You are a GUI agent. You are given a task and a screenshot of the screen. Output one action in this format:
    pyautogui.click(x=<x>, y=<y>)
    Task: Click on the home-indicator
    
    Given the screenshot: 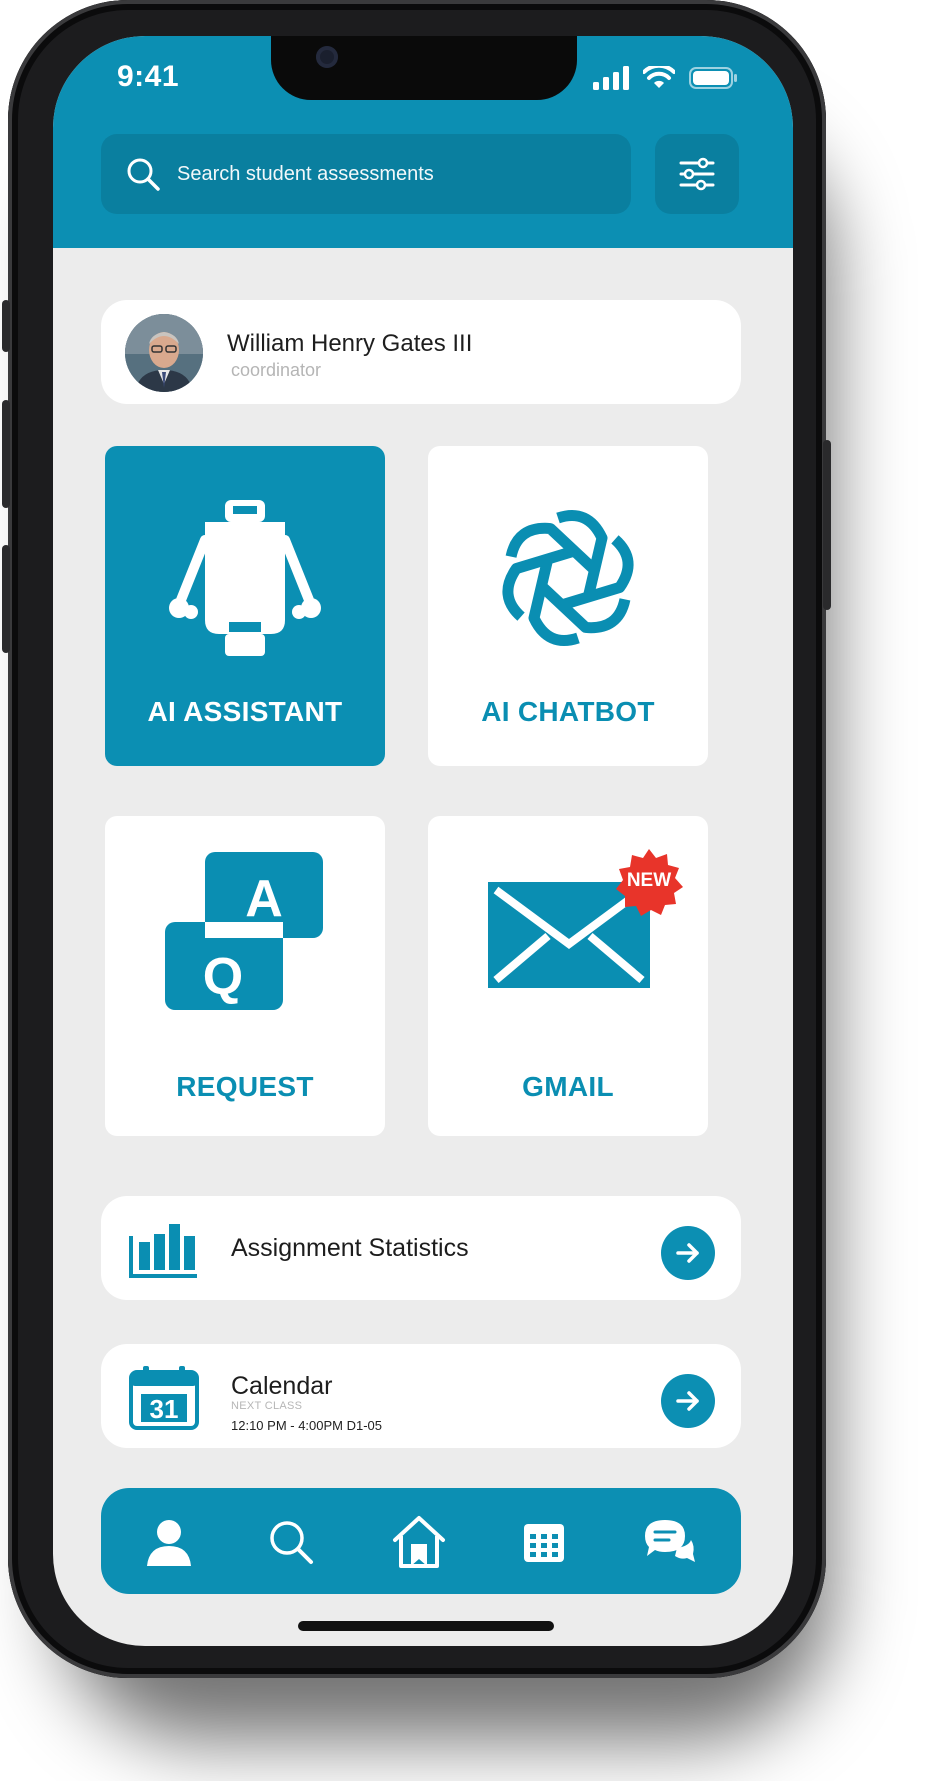 What is the action you would take?
    pyautogui.click(x=426, y=1626)
    